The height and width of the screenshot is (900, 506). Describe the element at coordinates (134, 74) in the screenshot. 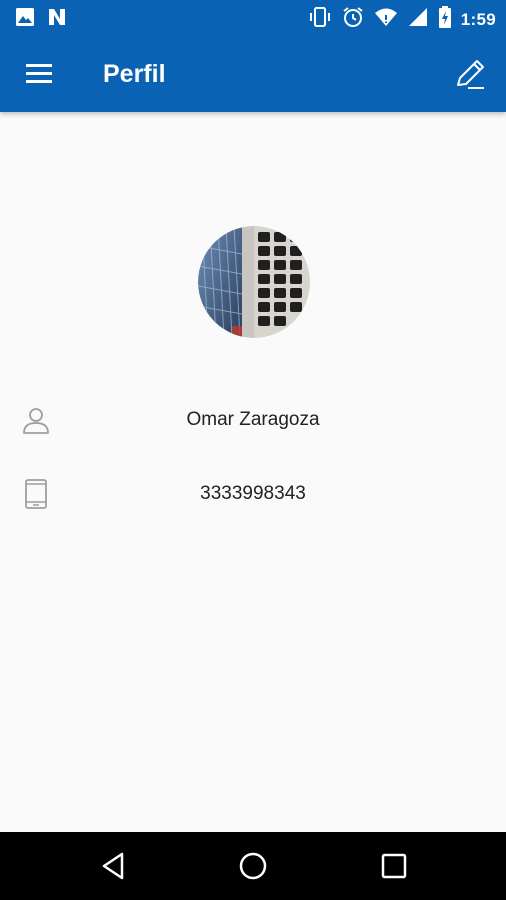

I see `page-title: Perfil` at that location.